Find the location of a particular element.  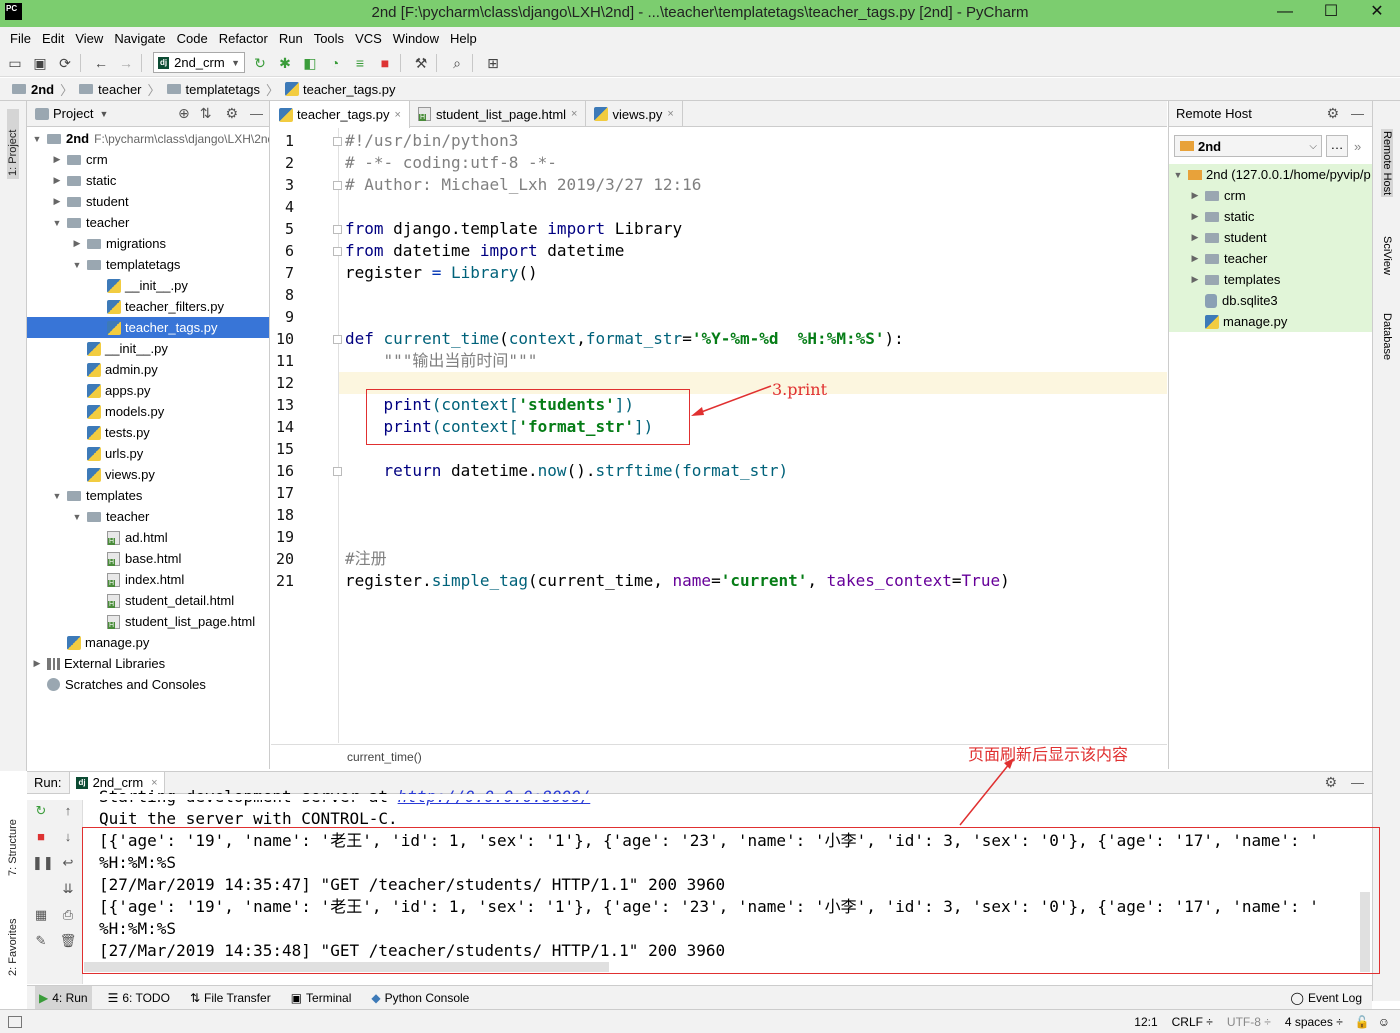

locate-target-icon: ⊕ is located at coordinates (184, 113).